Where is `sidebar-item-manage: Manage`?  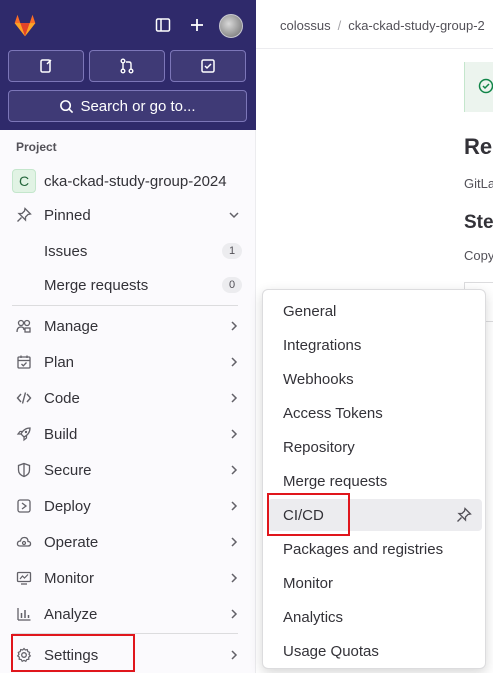
sidebar-item-manage: Manage is located at coordinates (128, 326).